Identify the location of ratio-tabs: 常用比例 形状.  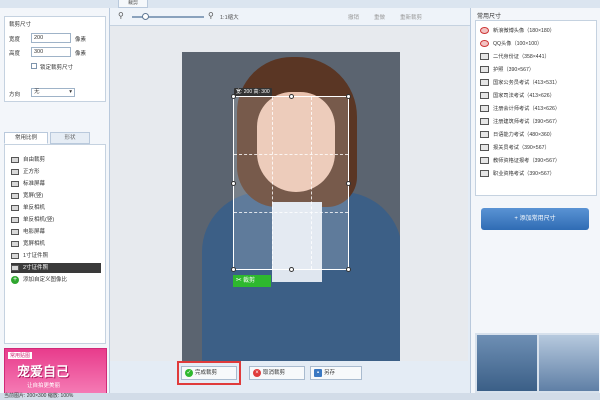
(55, 138).